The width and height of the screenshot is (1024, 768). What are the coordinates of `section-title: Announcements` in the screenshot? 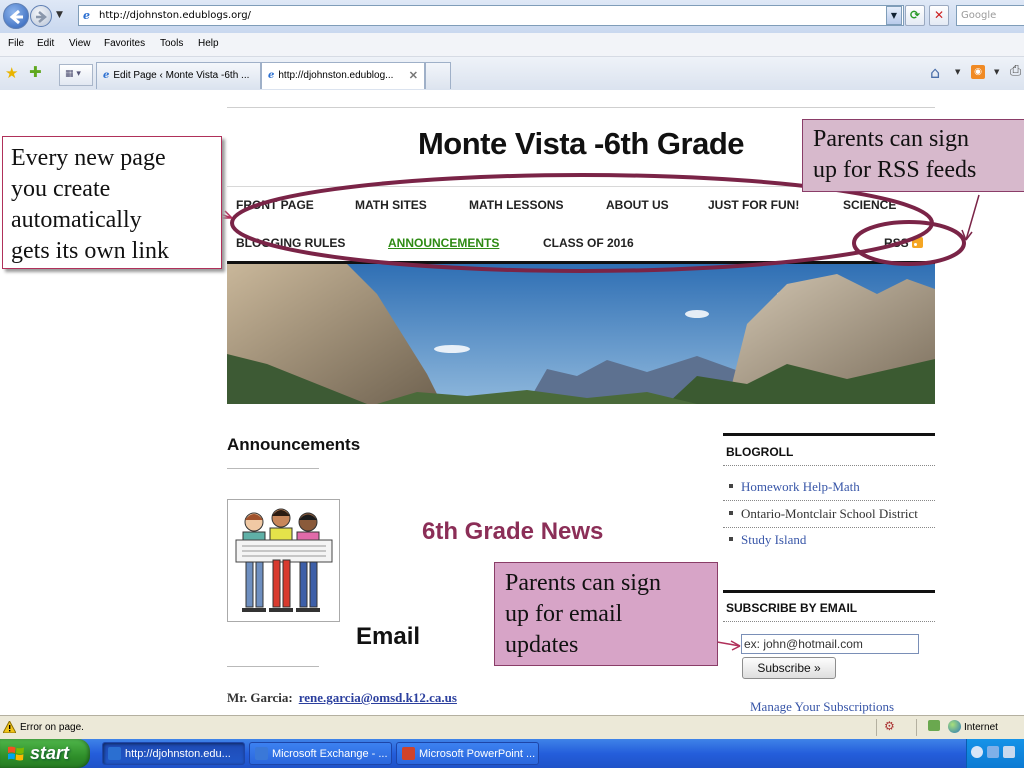 It's located at (293, 445).